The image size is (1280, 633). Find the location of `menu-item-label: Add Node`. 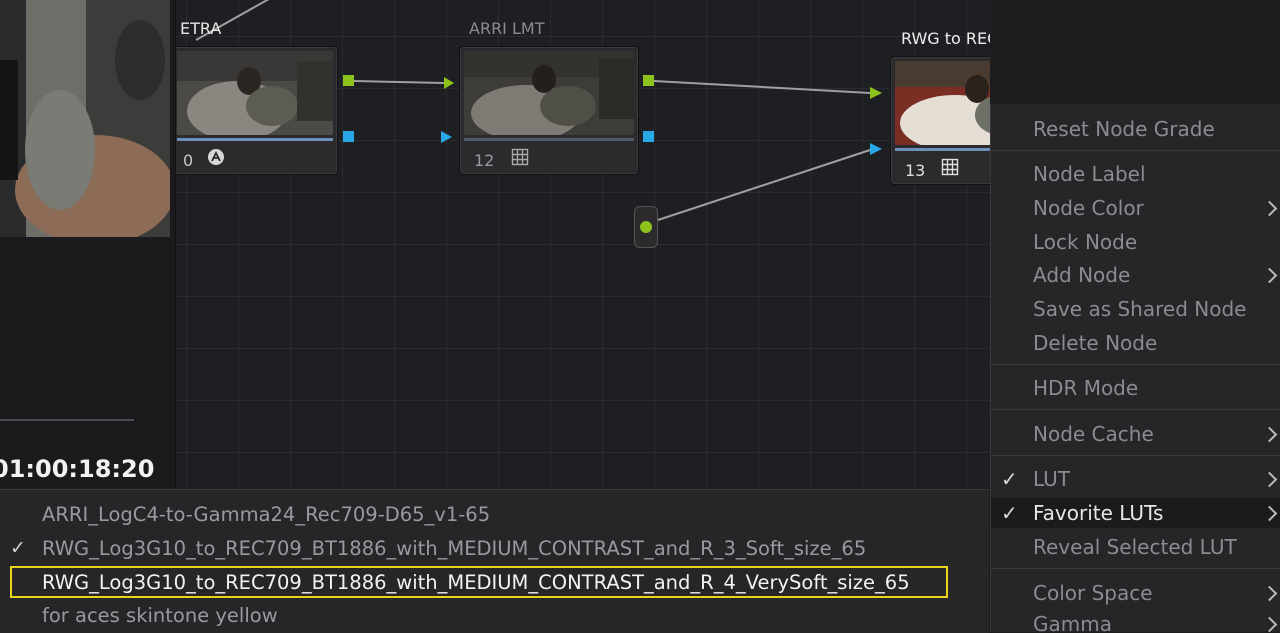

menu-item-label: Add Node is located at coordinates (1082, 275).